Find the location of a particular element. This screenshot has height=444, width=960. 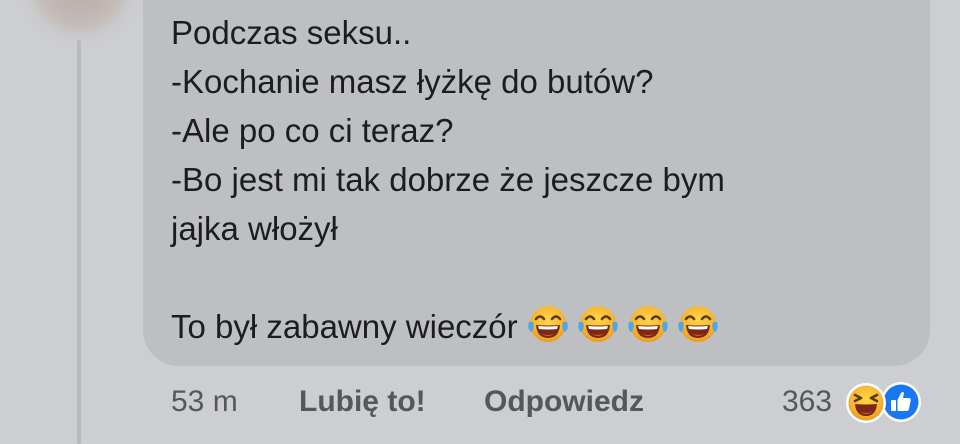

reactions-summary: 363 is located at coordinates (855, 402).